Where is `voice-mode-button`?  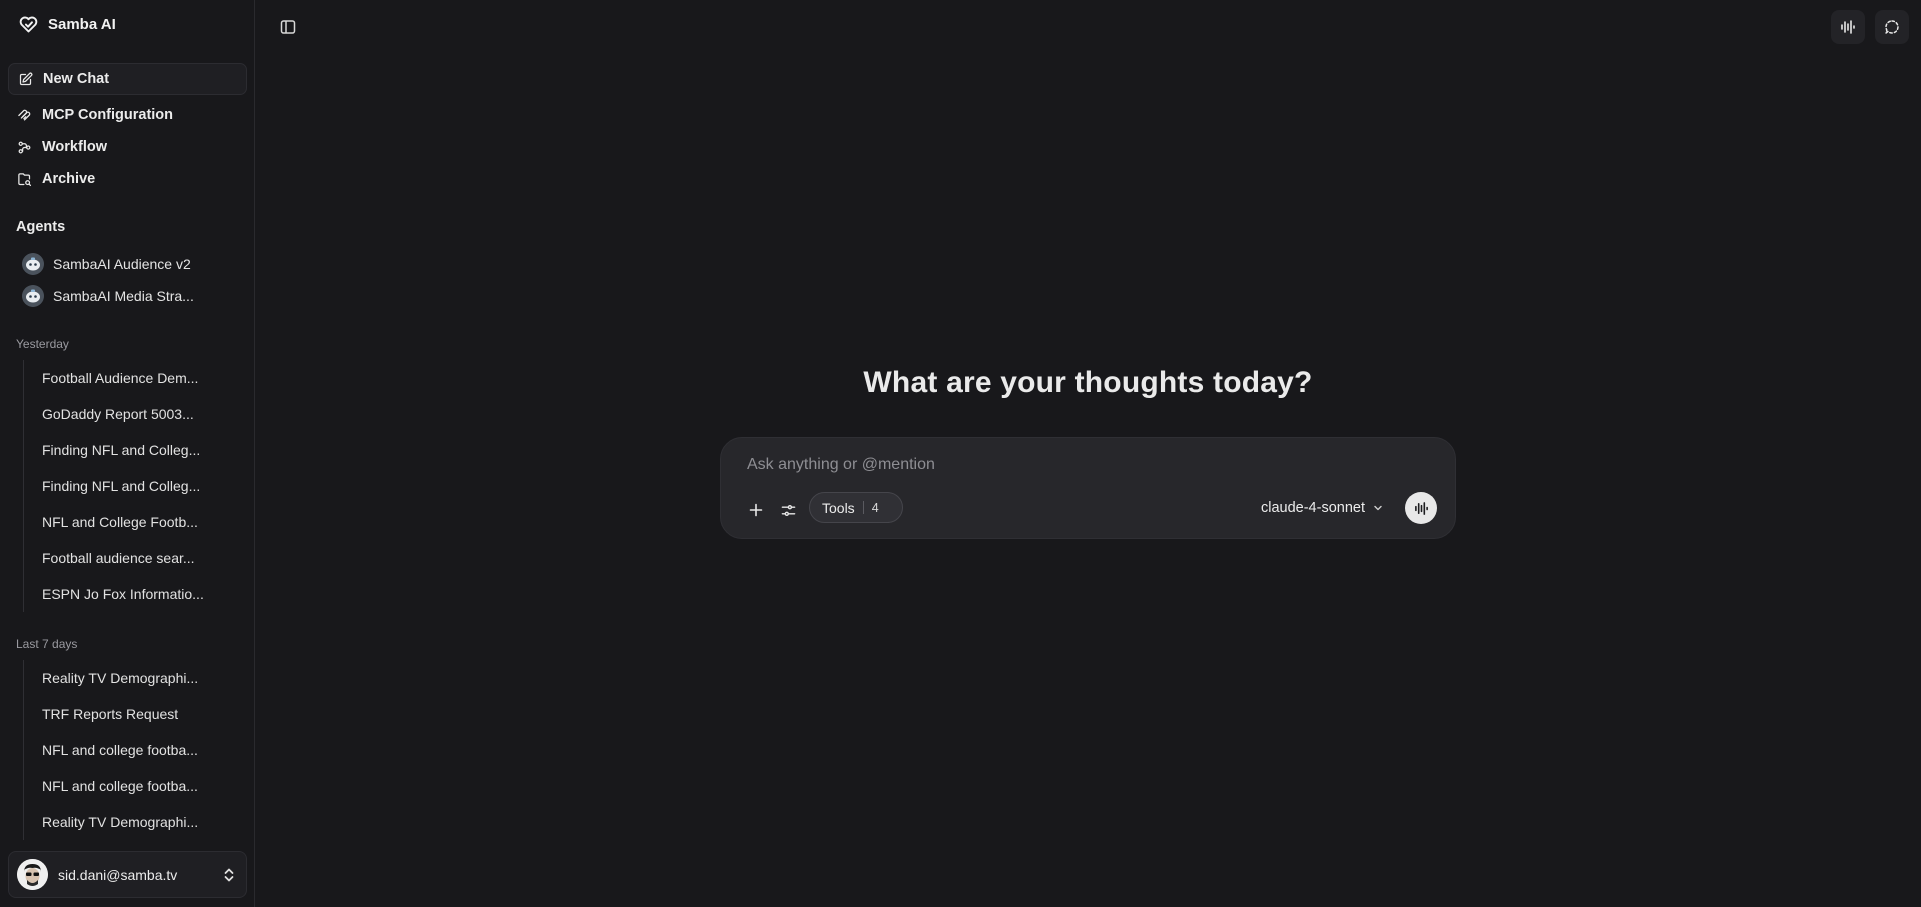 voice-mode-button is located at coordinates (1848, 27).